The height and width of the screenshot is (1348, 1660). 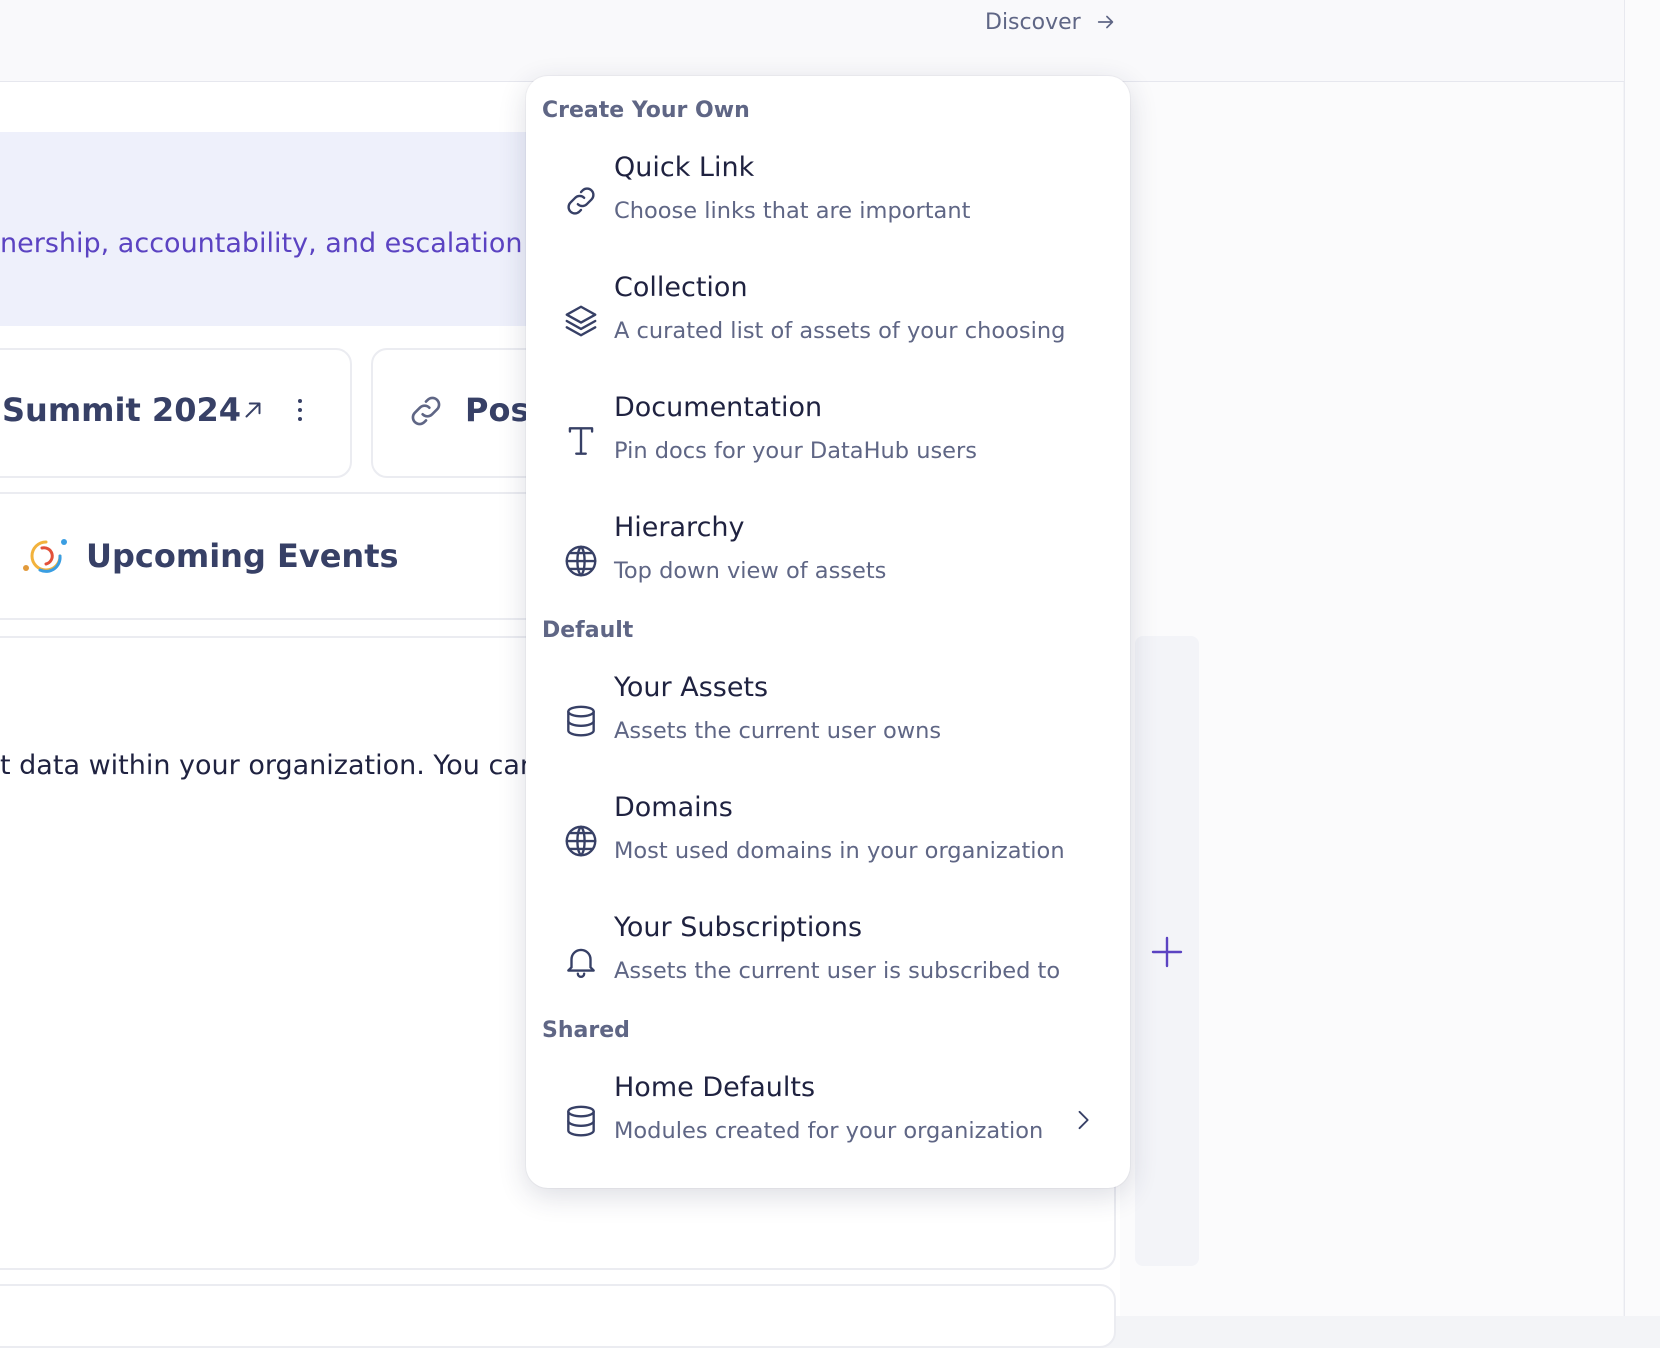 I want to click on more-options-icon, so click(x=300, y=410).